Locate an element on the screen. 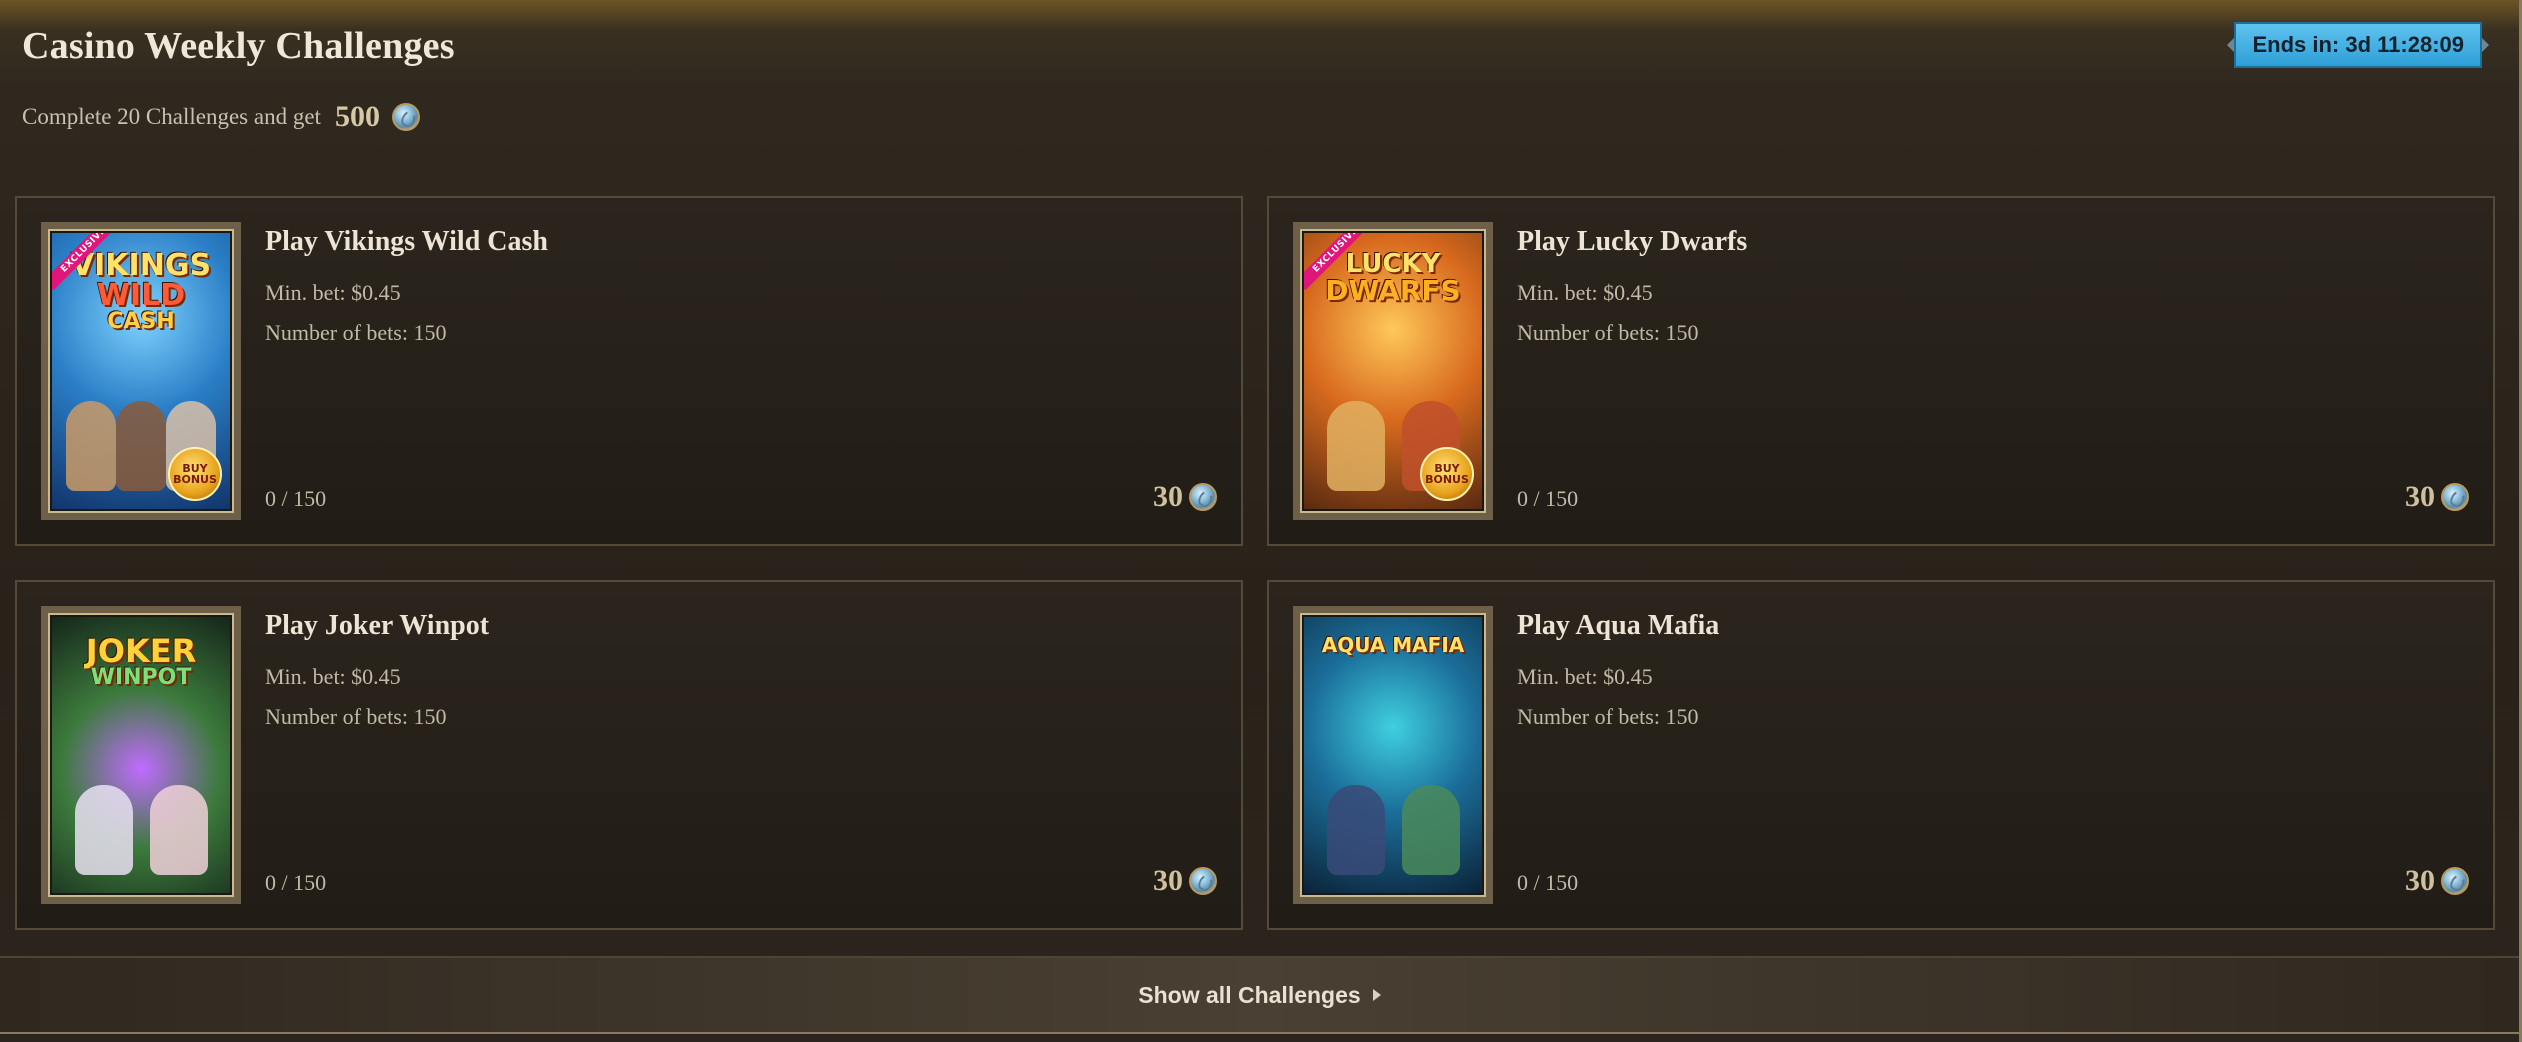 Image resolution: width=2522 pixels, height=1042 pixels. game-thumbnail: EXCLUSIVE LUCKY DWARFS BUY BONUS is located at coordinates (1393, 371).